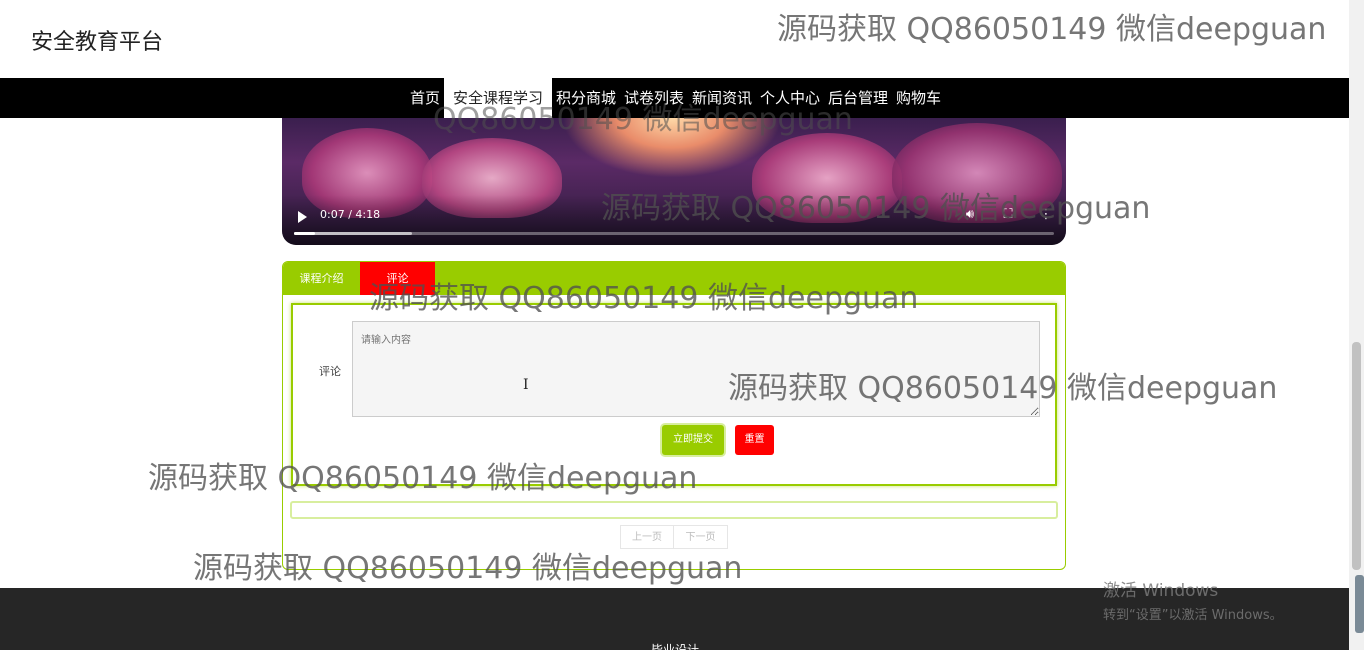 The width and height of the screenshot is (1364, 650). I want to click on activation-title: 激活 Windows, so click(1161, 591).